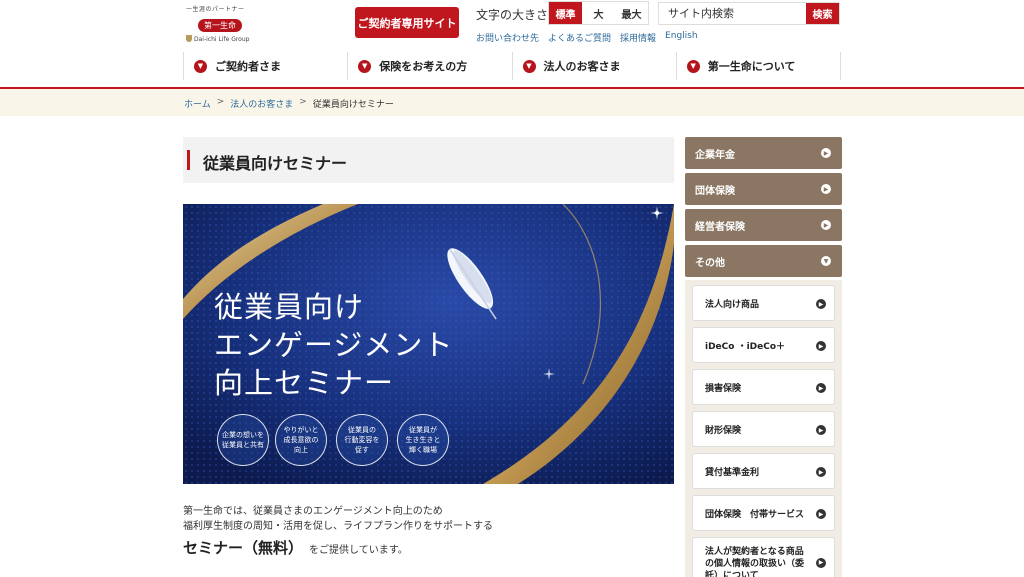 This screenshot has height=577, width=1024. What do you see at coordinates (407, 22) in the screenshot?
I see `contract-site-button: ご契約者専用サイト` at bounding box center [407, 22].